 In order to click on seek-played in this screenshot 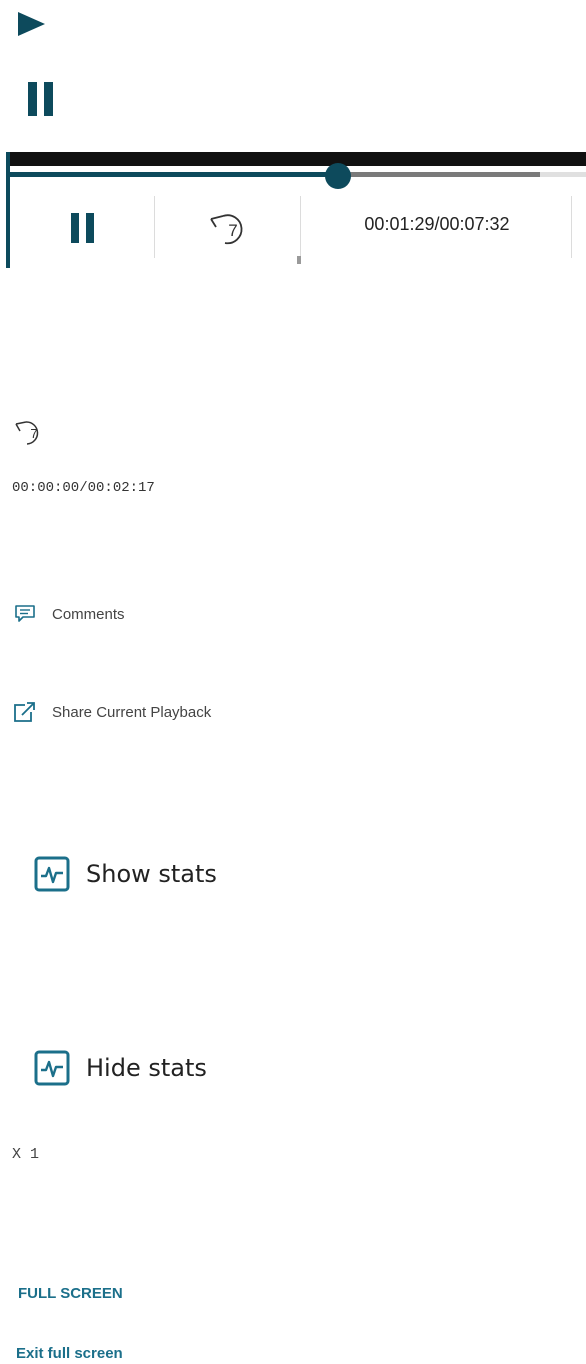, I will do `click(174, 174)`.